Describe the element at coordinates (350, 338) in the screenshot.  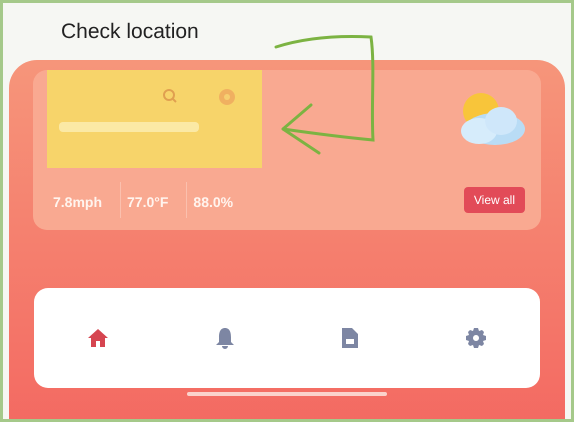
I see `document-icon` at that location.